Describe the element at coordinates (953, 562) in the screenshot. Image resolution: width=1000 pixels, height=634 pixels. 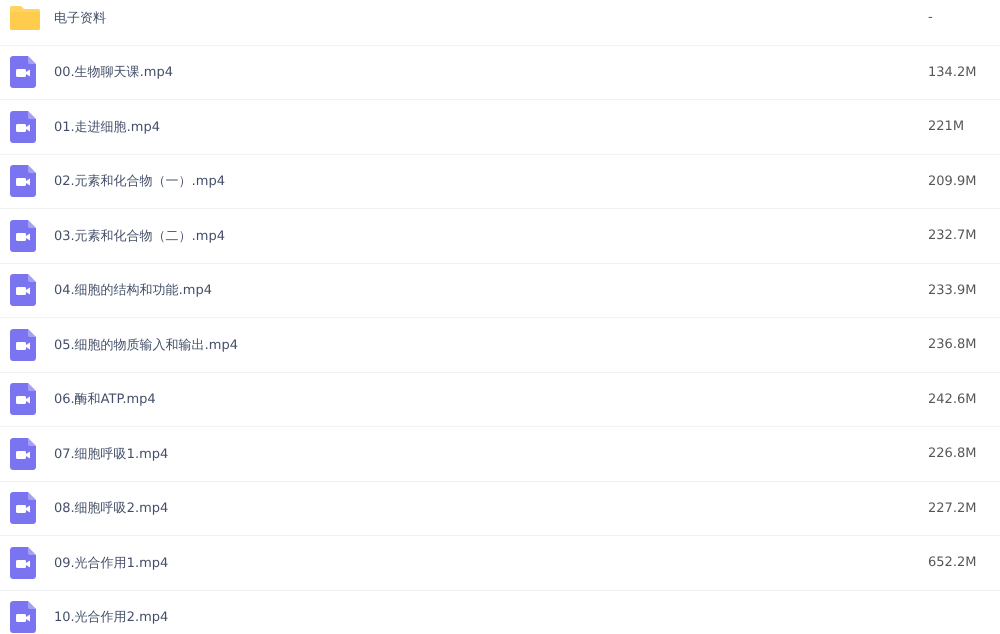
I see `file-size: 652.2M` at that location.